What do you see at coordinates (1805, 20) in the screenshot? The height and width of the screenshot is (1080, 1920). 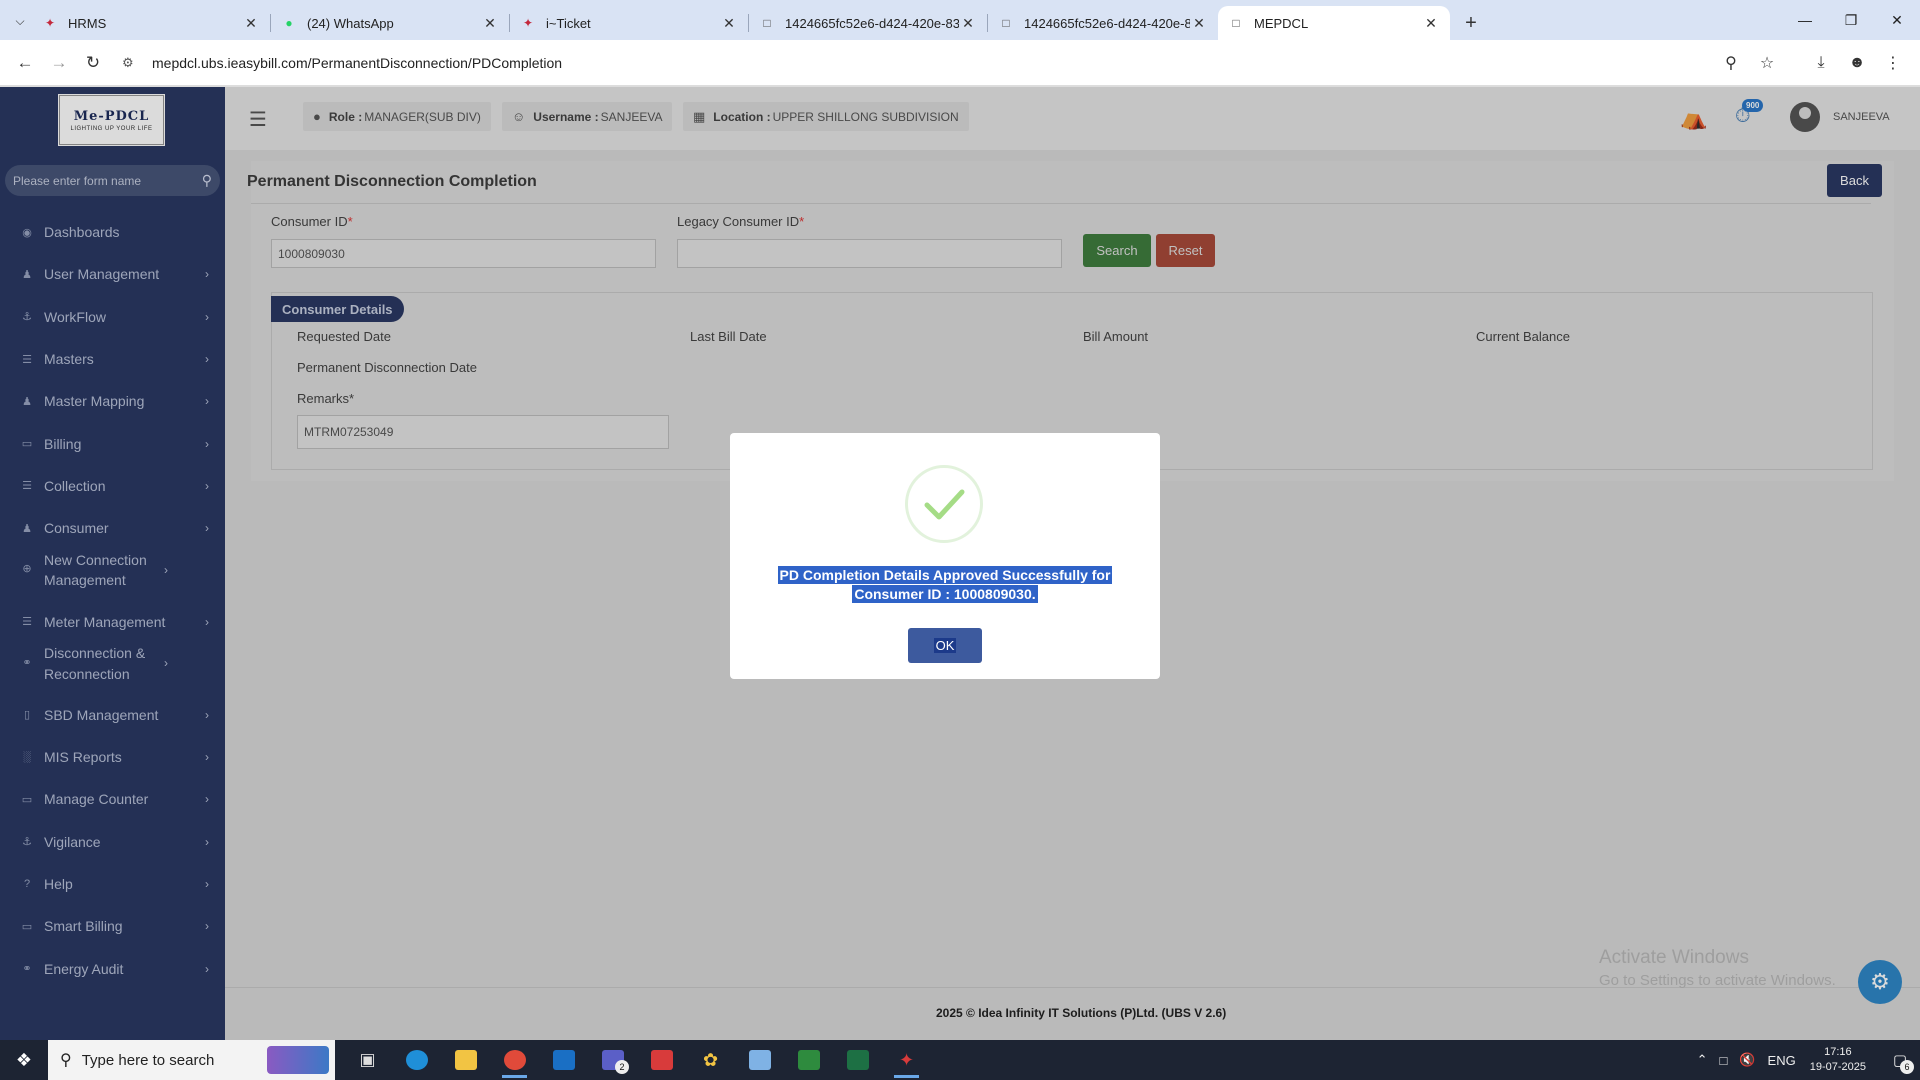 I see `minimize-icon: —` at bounding box center [1805, 20].